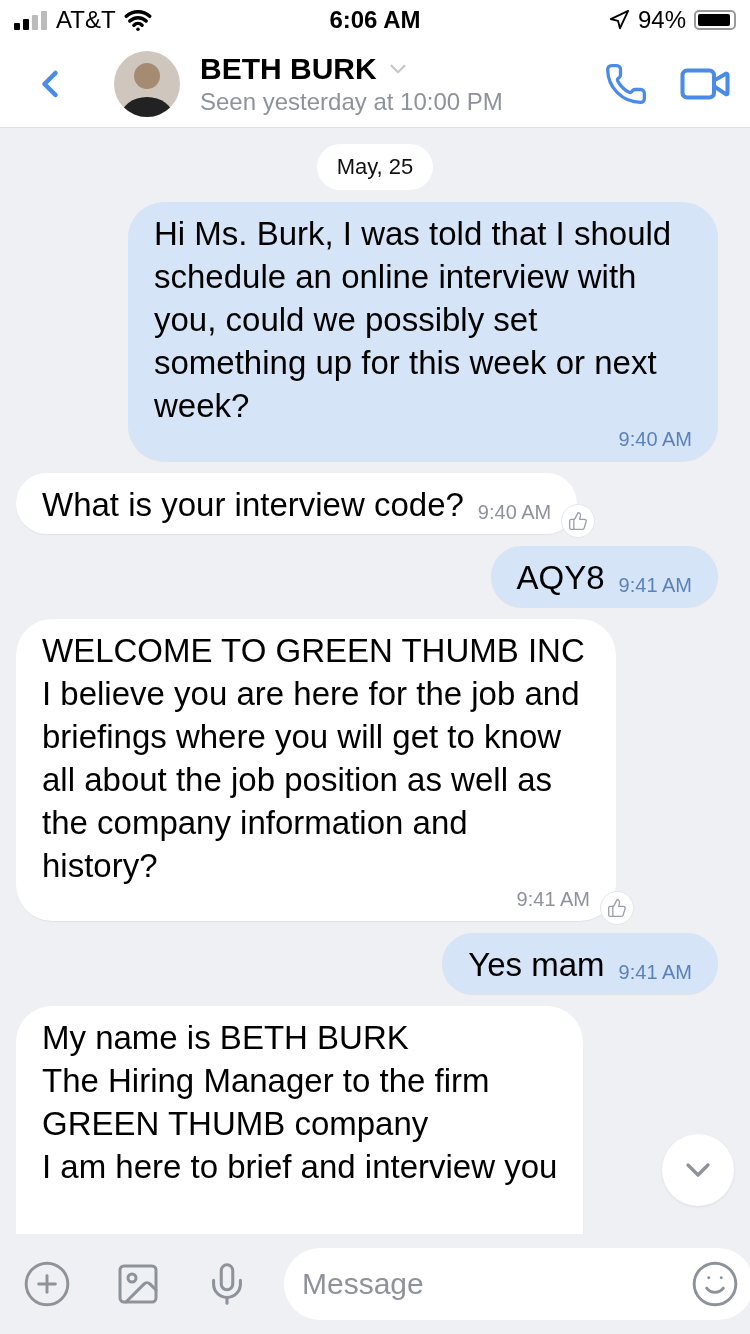  What do you see at coordinates (626, 83) in the screenshot?
I see `phone-call-button` at bounding box center [626, 83].